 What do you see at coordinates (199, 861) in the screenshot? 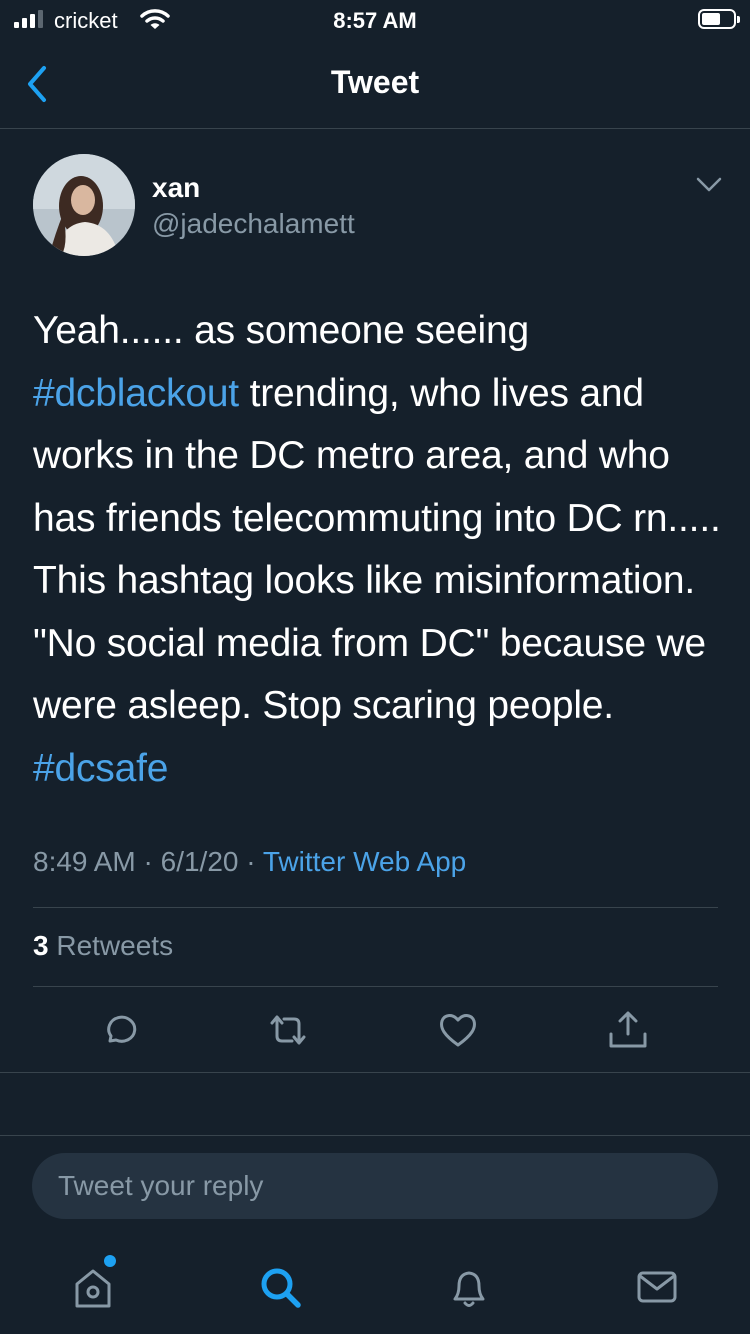
I see `tweet-date: 6/1/20` at bounding box center [199, 861].